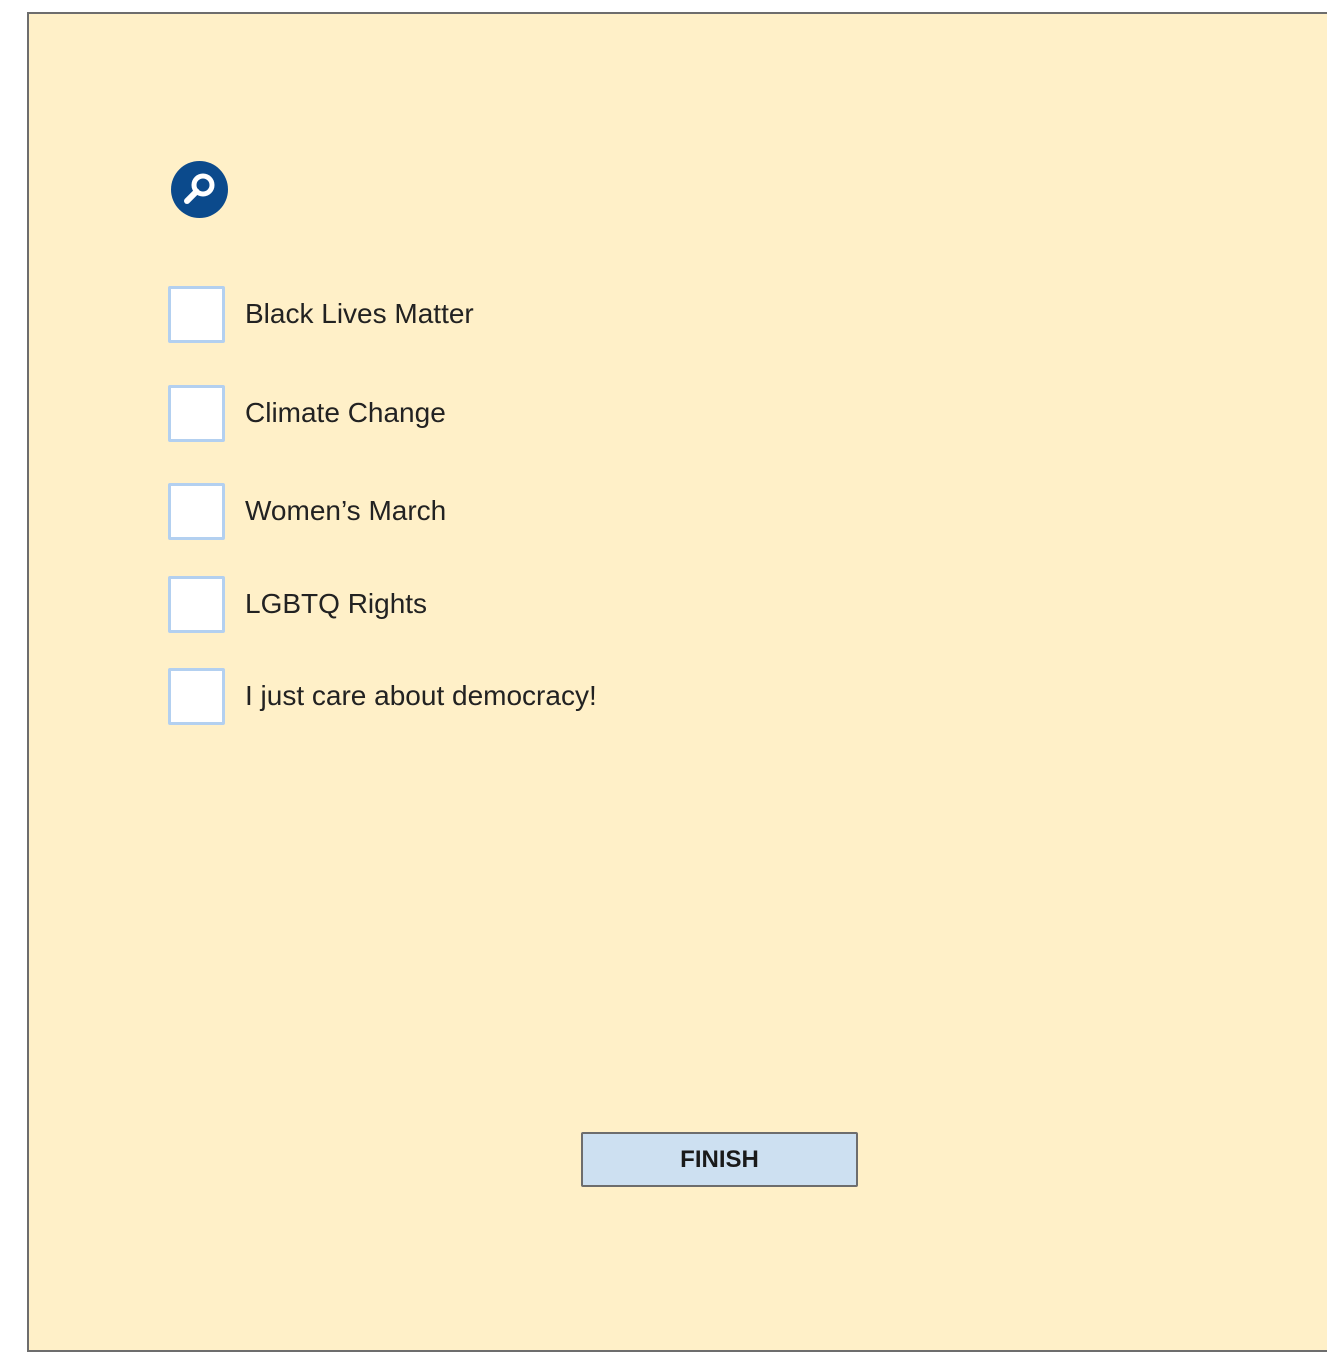 The height and width of the screenshot is (1352, 1327). I want to click on option-lgbtq-rights: LGBTQ Rights, so click(297, 604).